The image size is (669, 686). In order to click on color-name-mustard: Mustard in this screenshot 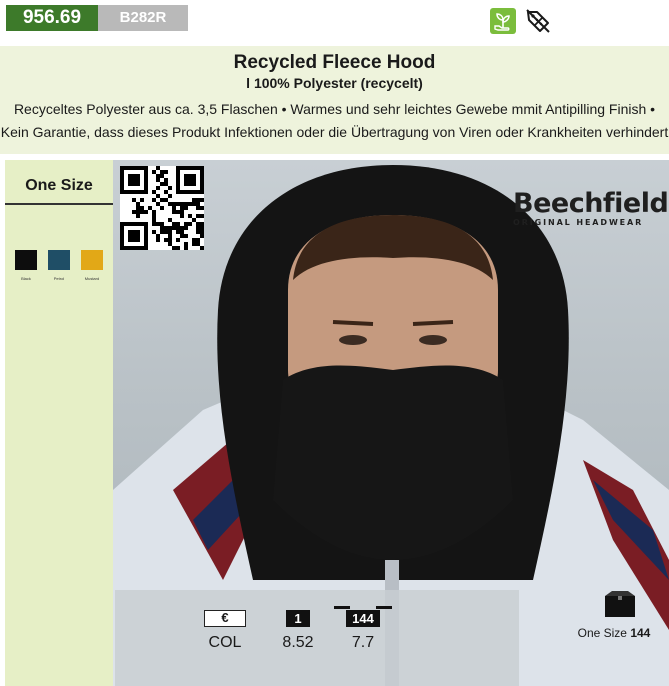, I will do `click(92, 278)`.